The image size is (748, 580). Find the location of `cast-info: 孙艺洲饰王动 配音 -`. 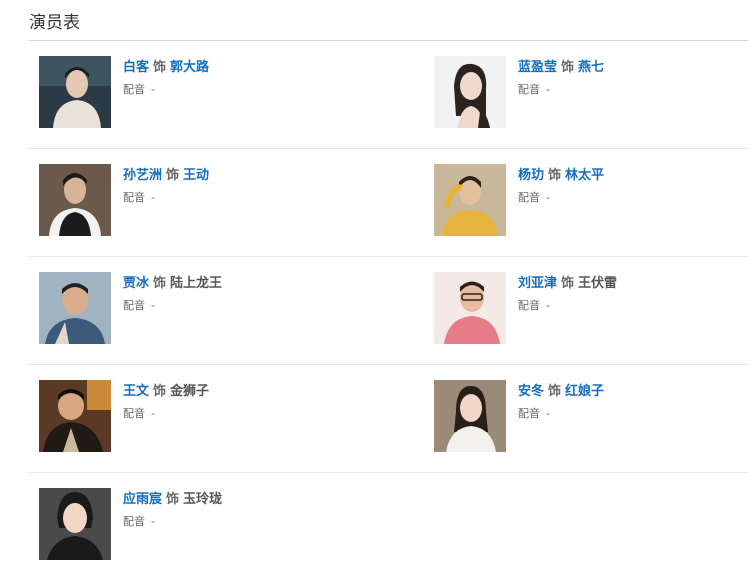

cast-info: 孙艺洲饰王动 配音 - is located at coordinates (166, 186).